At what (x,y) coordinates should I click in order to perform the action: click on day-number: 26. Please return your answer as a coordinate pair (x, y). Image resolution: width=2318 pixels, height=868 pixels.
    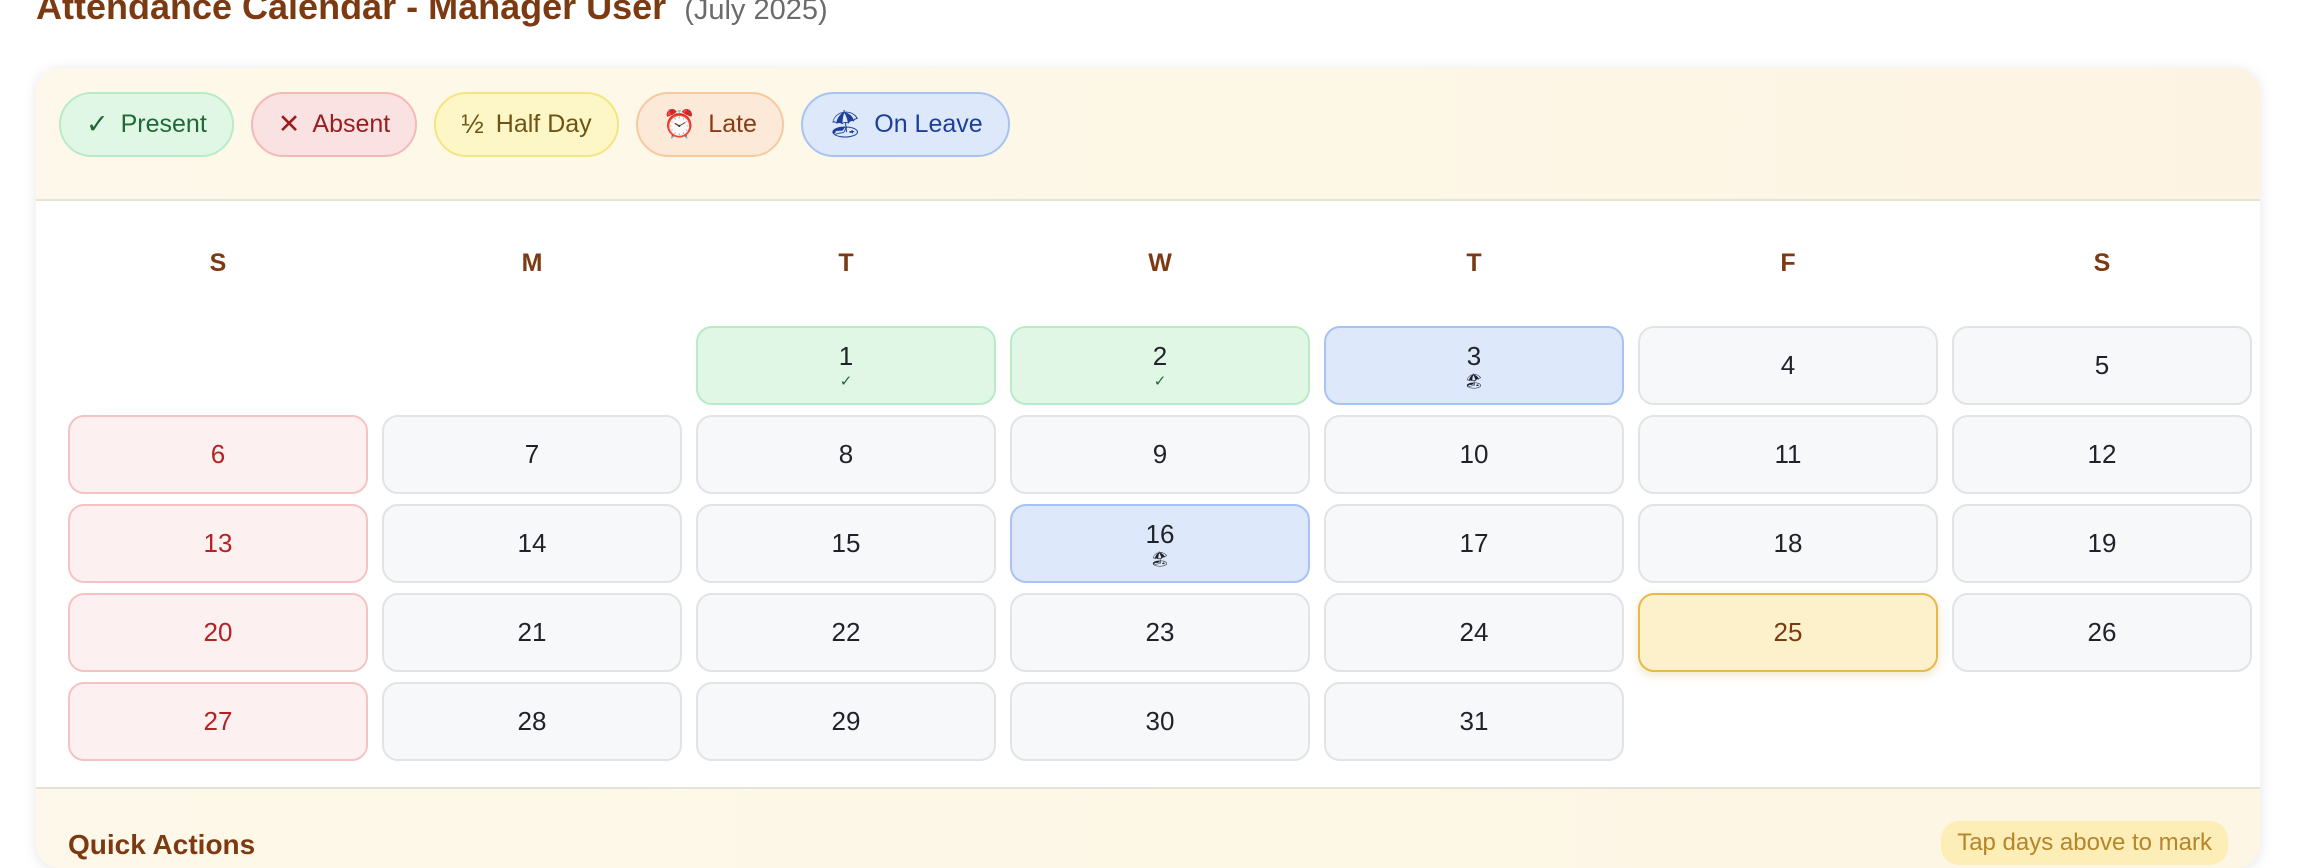
    Looking at the image, I should click on (2102, 632).